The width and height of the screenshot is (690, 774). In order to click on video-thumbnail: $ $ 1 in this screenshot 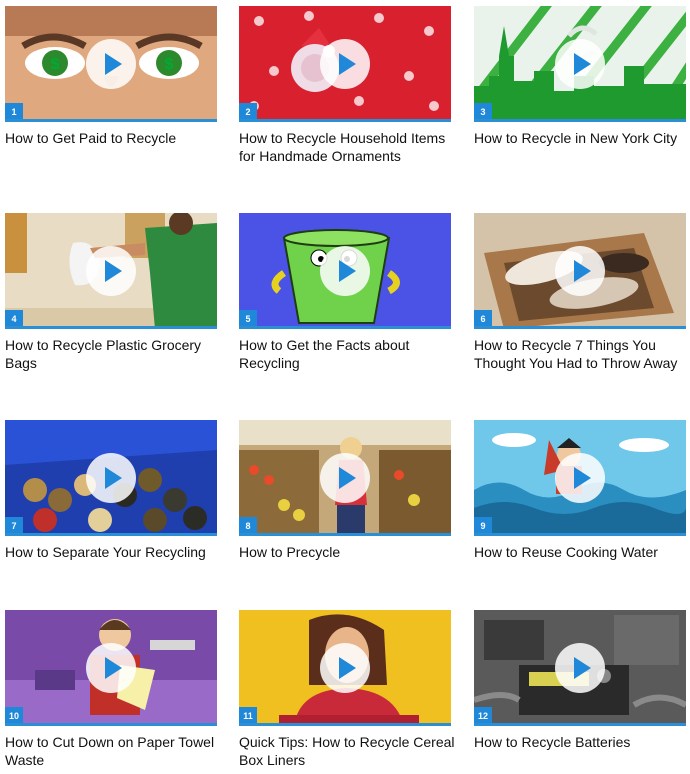, I will do `click(111, 64)`.